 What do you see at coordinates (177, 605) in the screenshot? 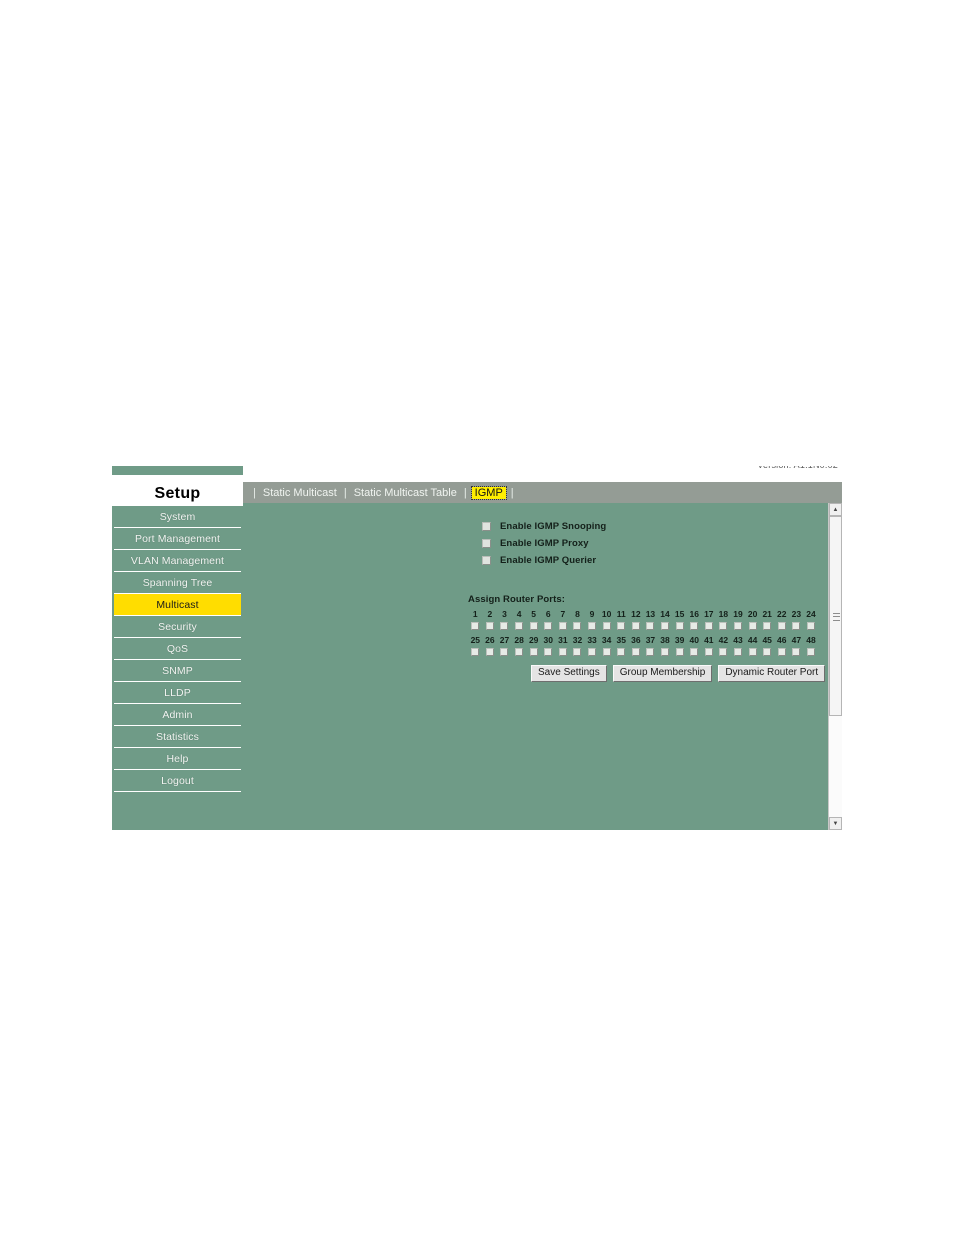
I see `sidebar-item-multicast: Multicast` at bounding box center [177, 605].